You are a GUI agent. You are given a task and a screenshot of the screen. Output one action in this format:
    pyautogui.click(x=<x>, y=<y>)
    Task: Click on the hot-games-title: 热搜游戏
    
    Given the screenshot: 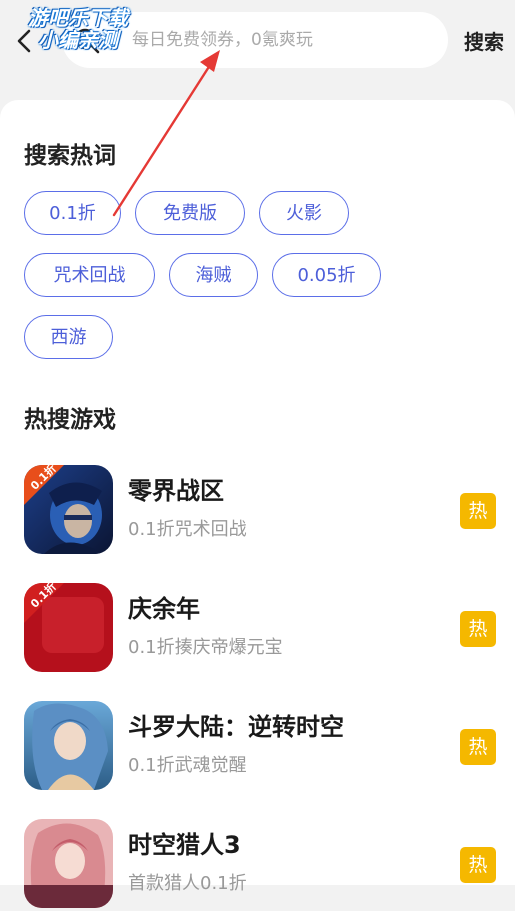 What is the action you would take?
    pyautogui.click(x=70, y=420)
    